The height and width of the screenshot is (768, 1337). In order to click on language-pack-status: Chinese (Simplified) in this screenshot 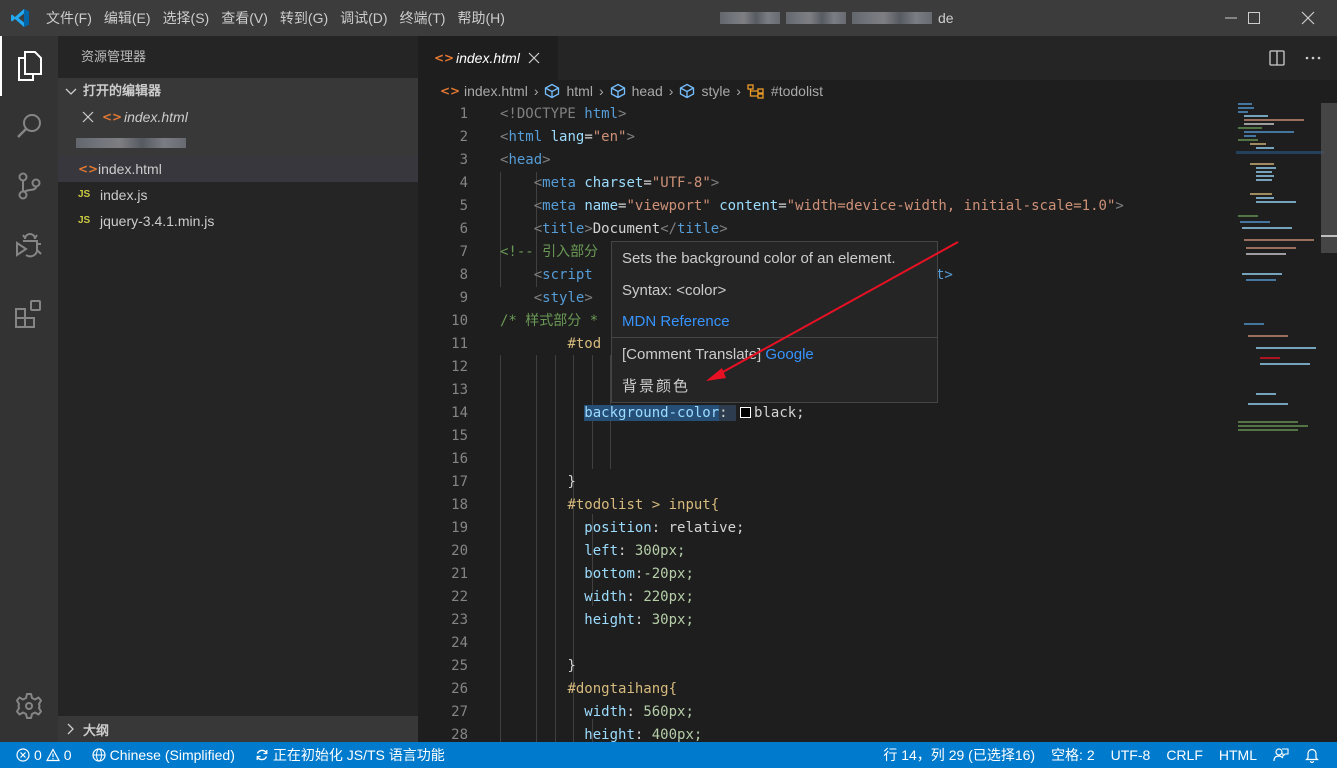, I will do `click(163, 755)`.